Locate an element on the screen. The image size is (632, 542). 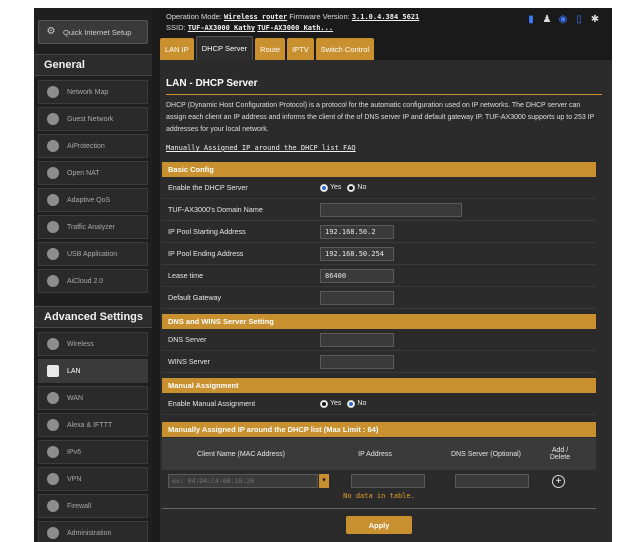
sidebar-item-wireless: Wireless is located at coordinates (93, 344).